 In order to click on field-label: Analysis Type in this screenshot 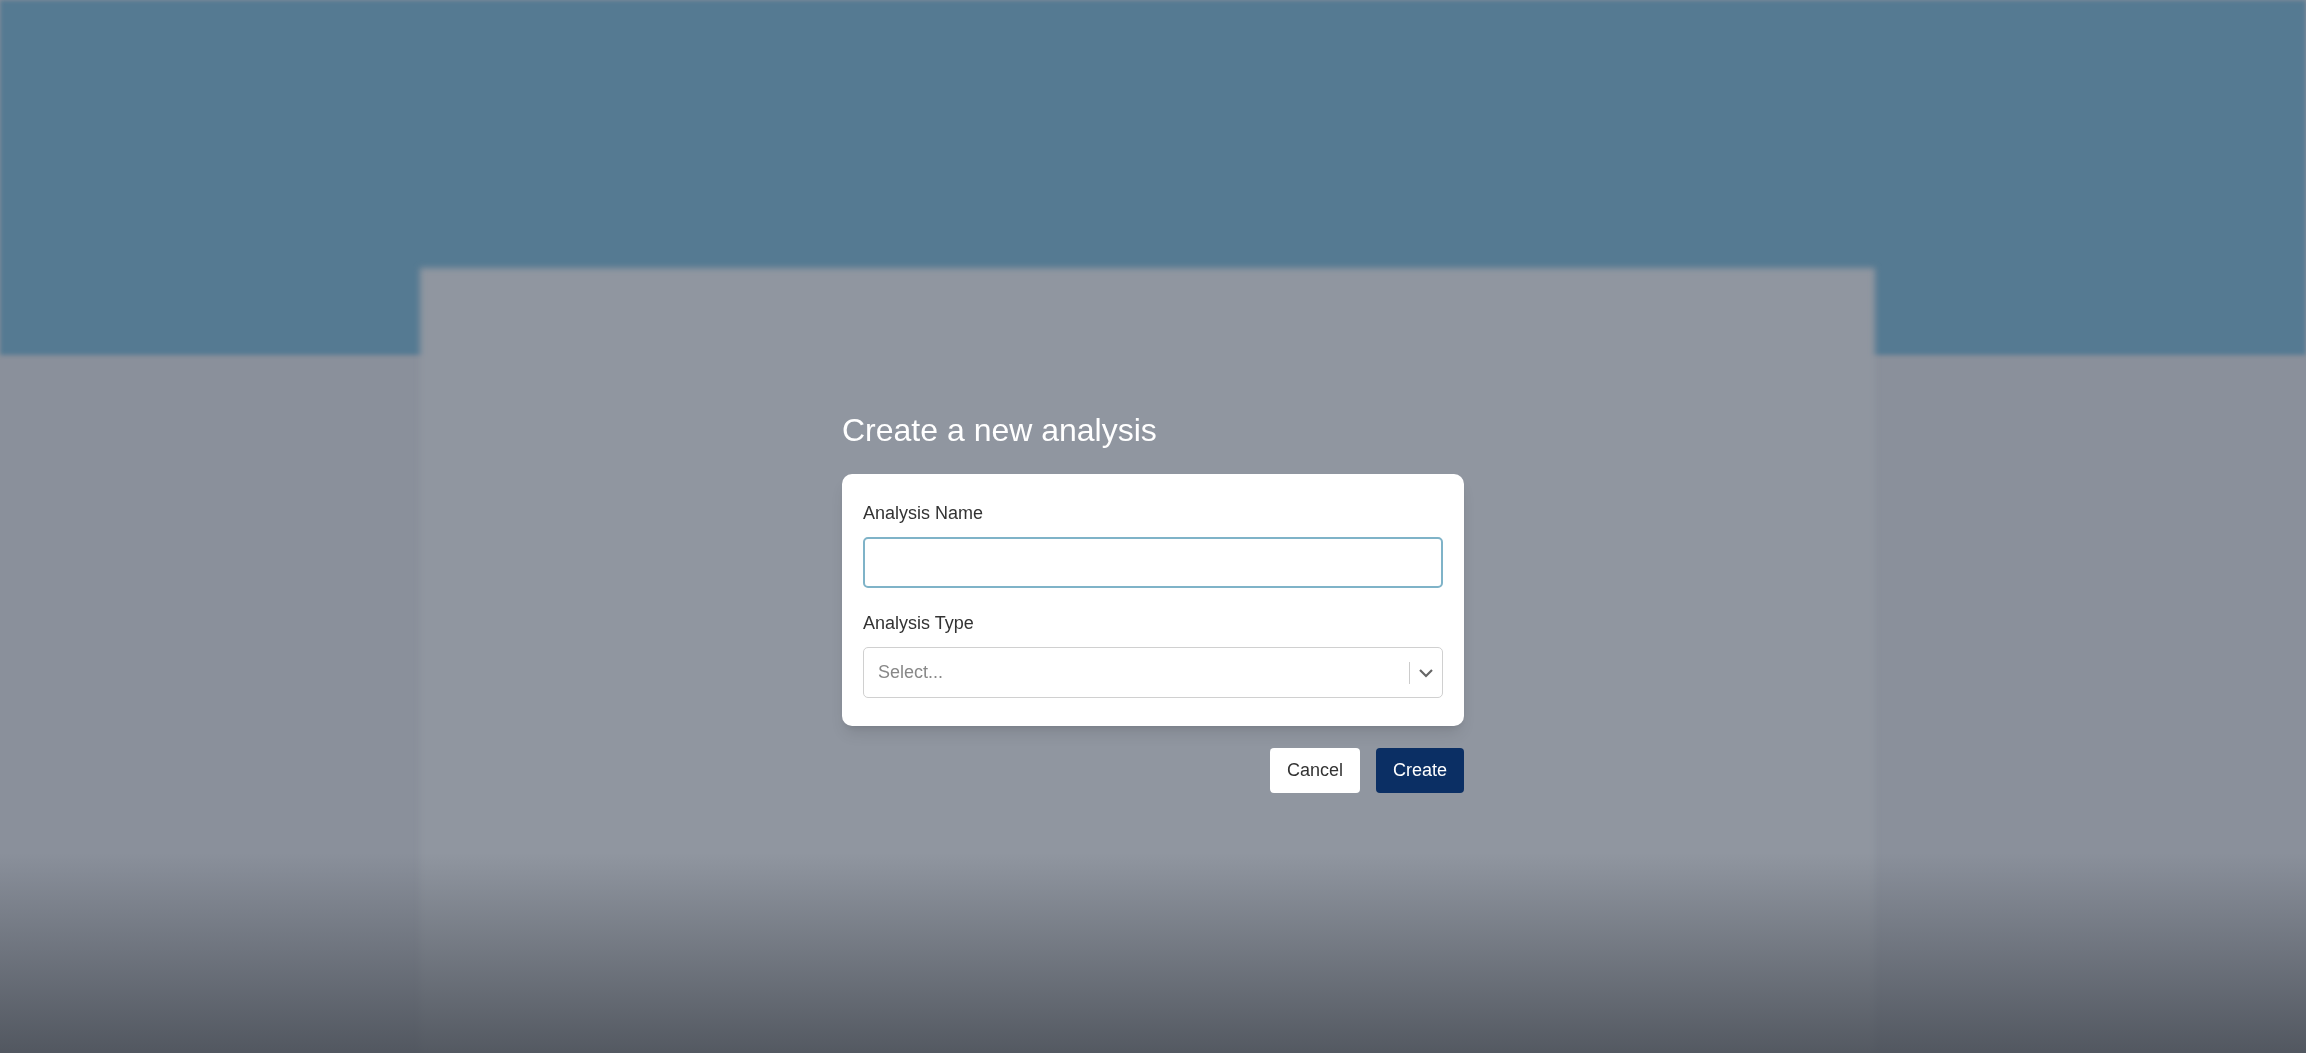, I will do `click(919, 623)`.